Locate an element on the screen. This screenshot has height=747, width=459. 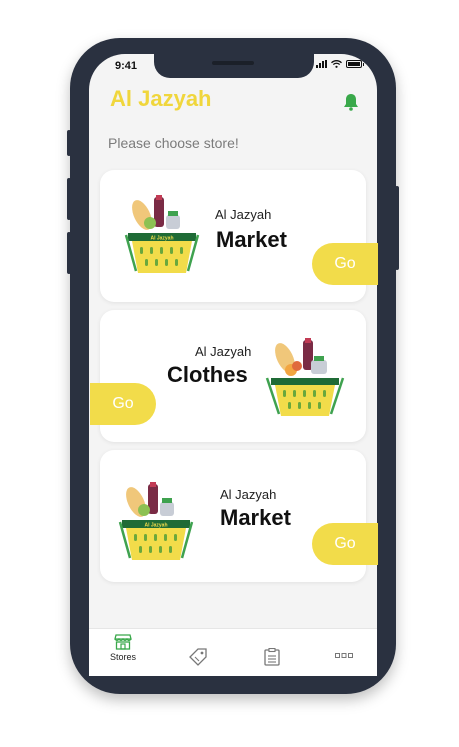
choose-store-prompt: Please choose store! is located at coordinates (173, 143).